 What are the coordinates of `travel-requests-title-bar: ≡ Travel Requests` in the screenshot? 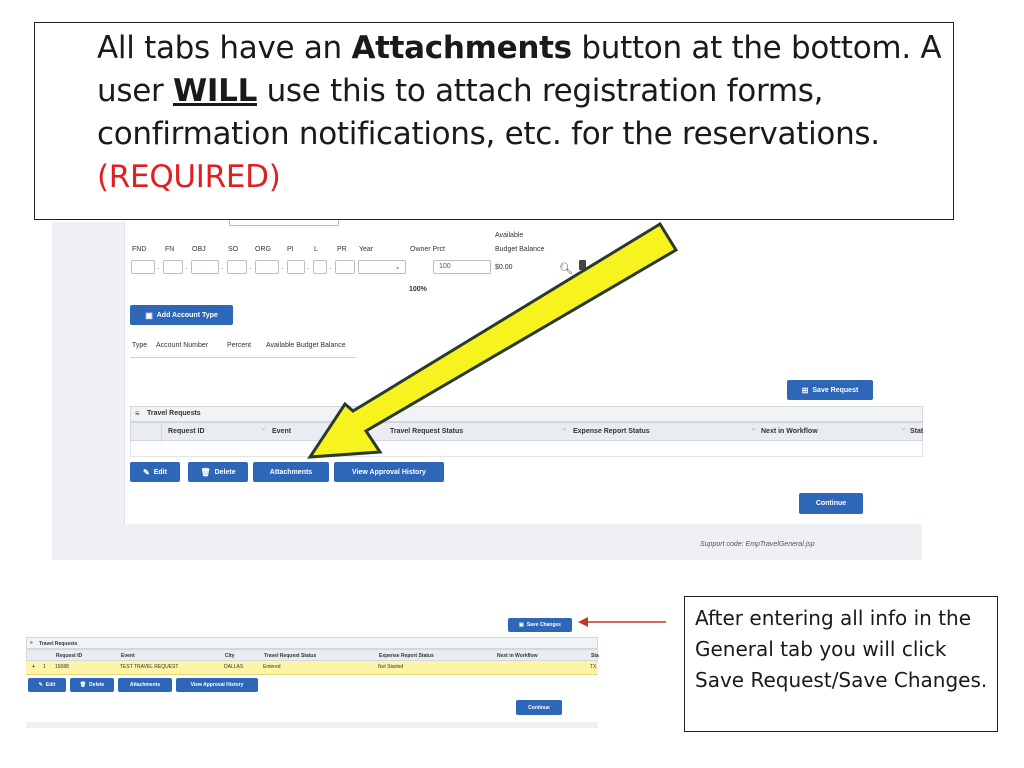 It's located at (526, 414).